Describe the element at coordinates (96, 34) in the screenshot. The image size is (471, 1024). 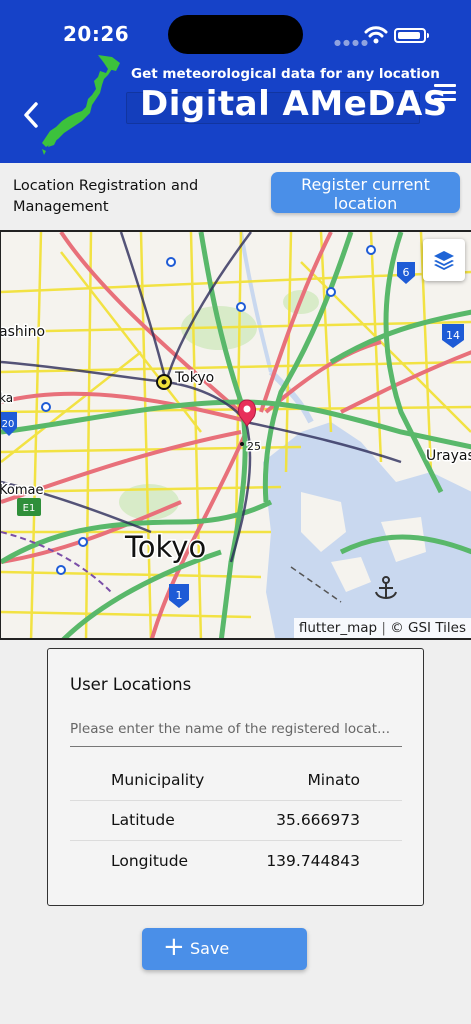
I see `status-time: 20:26` at that location.